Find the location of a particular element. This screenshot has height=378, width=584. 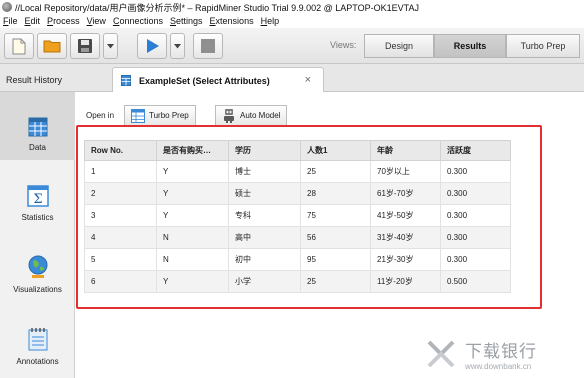

main-toolbar: Views: Design Results Turbo Prep is located at coordinates (292, 46).